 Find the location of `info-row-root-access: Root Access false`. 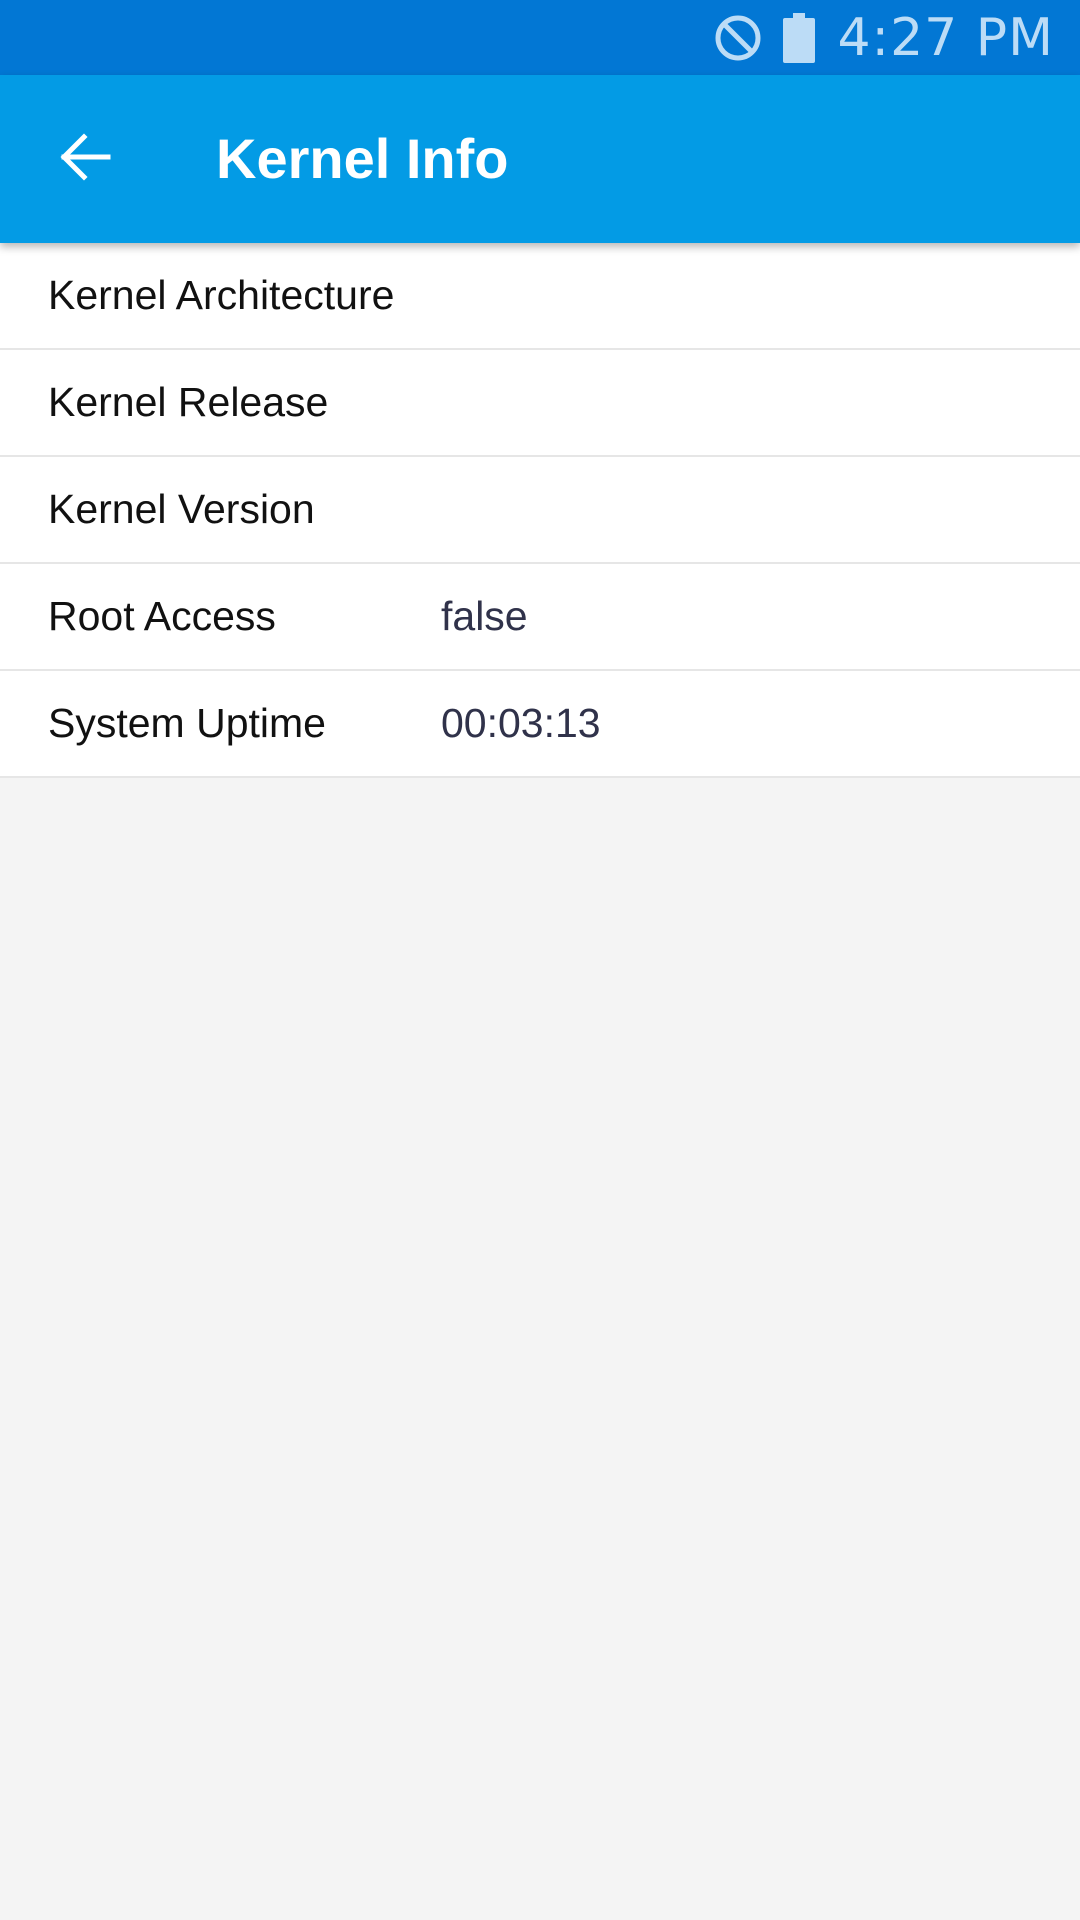

info-row-root-access: Root Access false is located at coordinates (540, 617).